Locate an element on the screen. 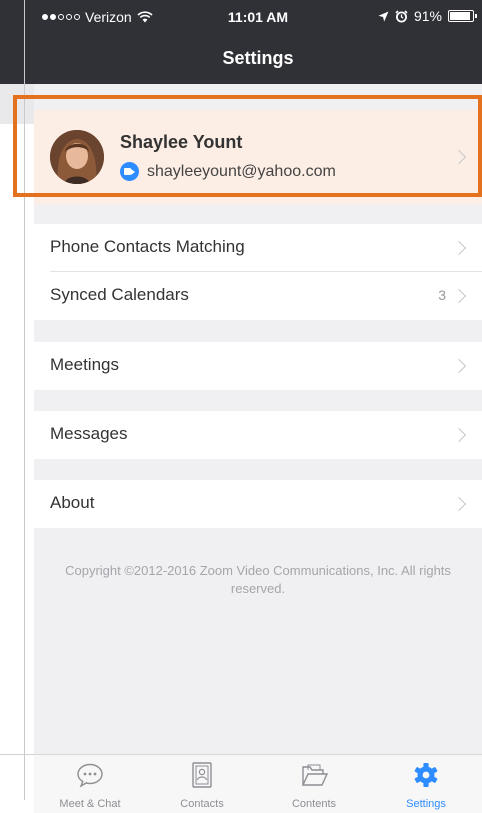  calendar-count: 3 is located at coordinates (442, 295).